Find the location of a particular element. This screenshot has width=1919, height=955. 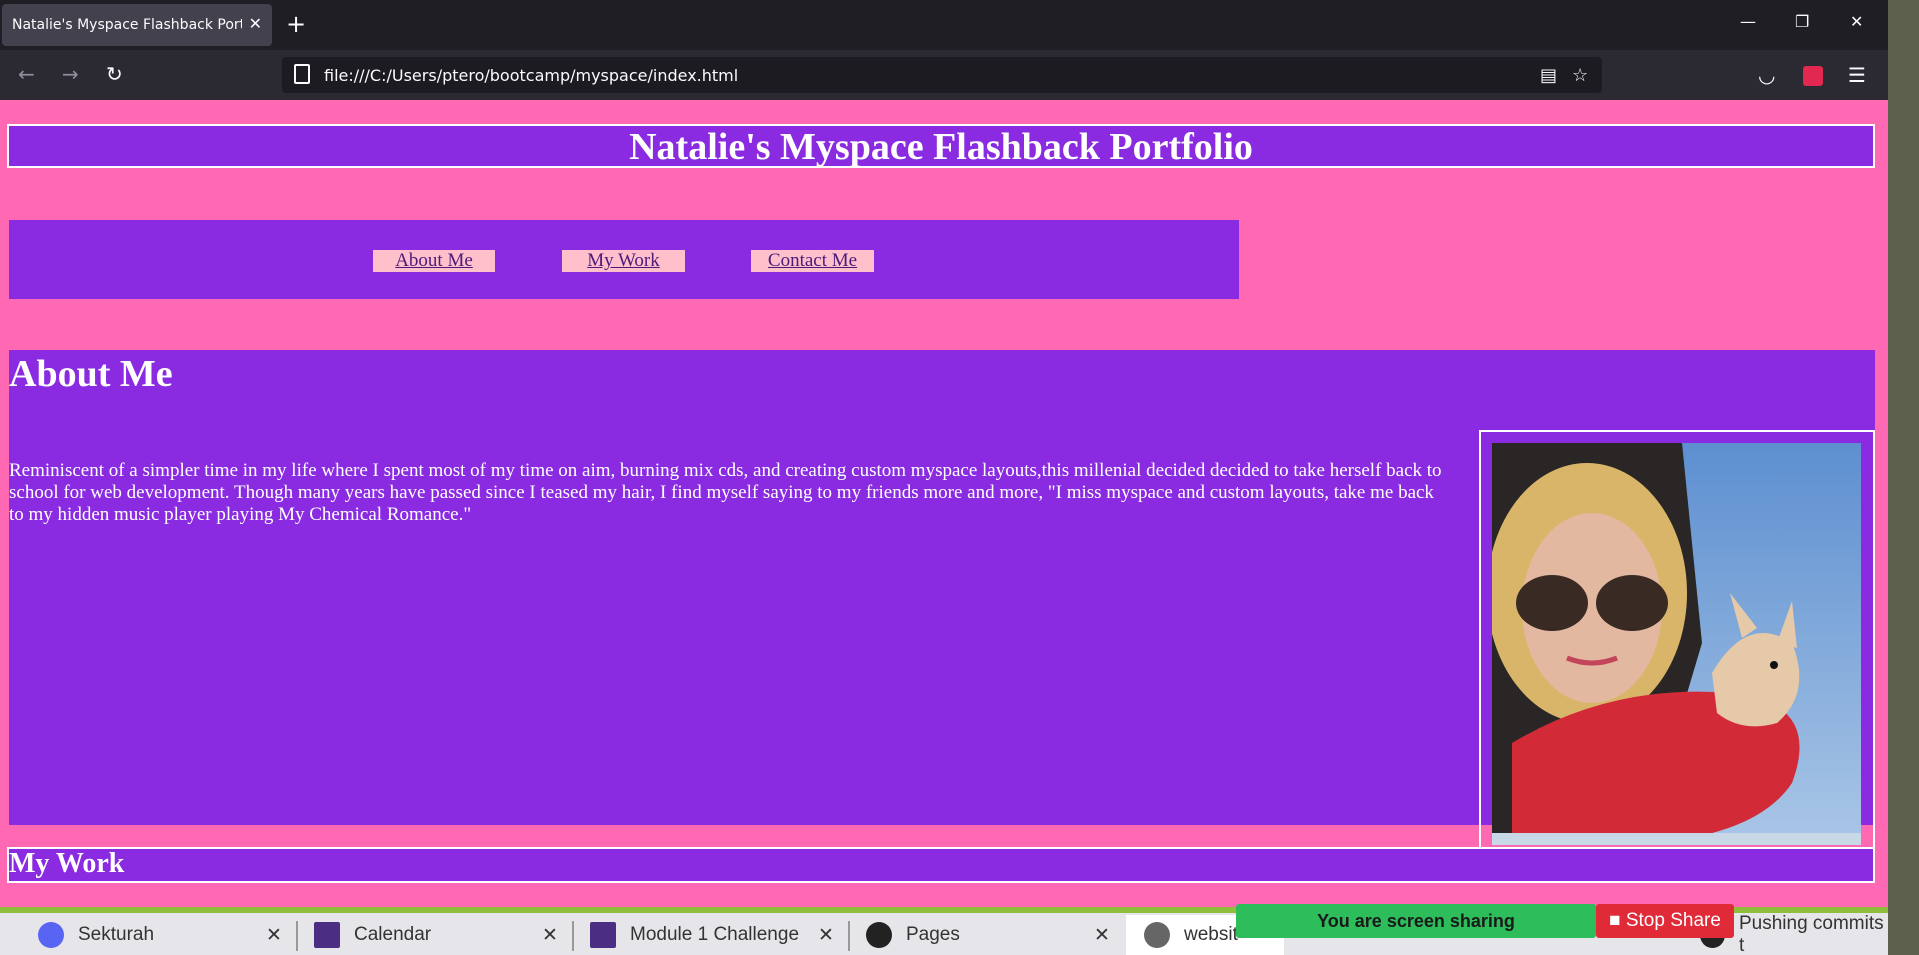

taskbar-tab-pages: Pages is located at coordinates (913, 935).